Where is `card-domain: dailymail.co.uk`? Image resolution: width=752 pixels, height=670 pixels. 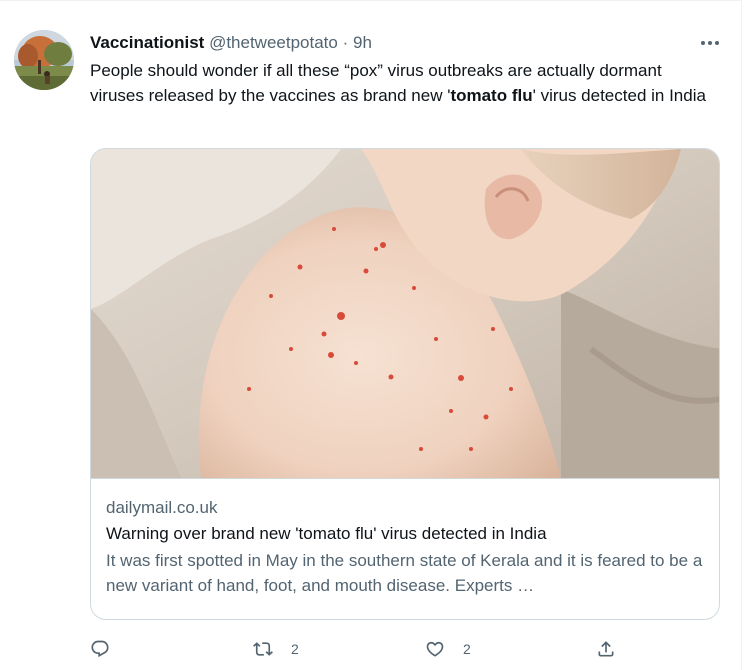 card-domain: dailymail.co.uk is located at coordinates (162, 507).